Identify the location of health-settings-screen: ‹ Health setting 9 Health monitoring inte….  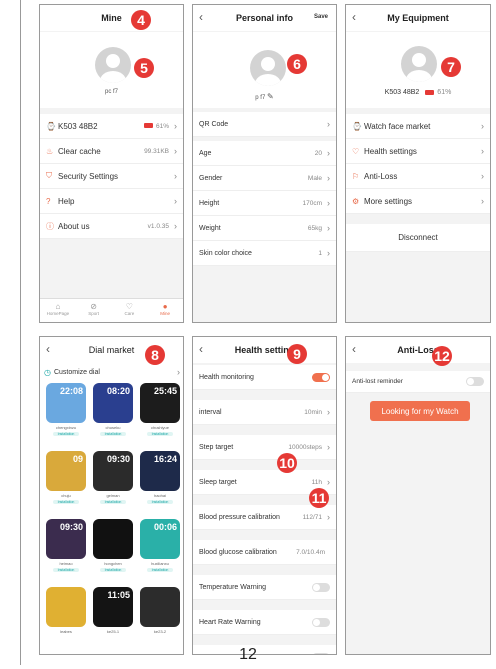
(264, 495).